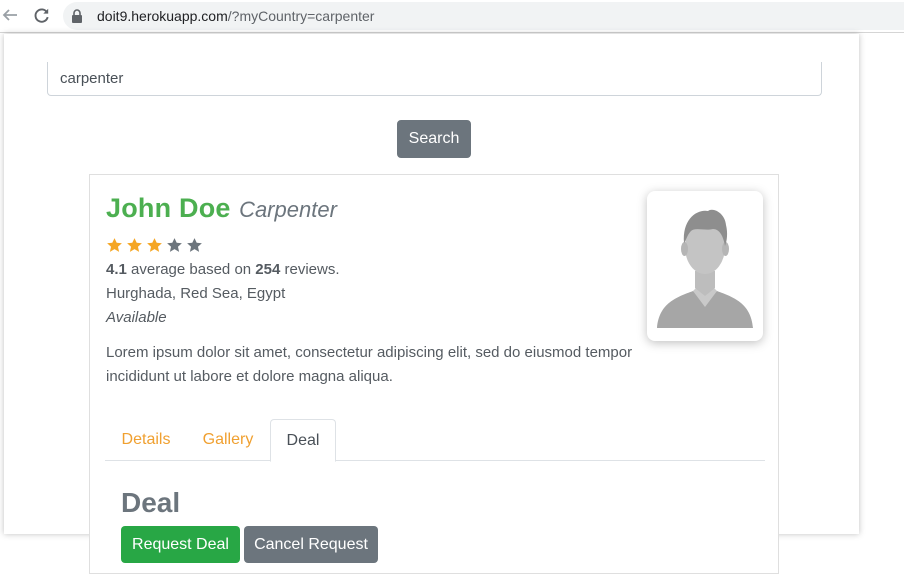 The image size is (904, 574). Describe the element at coordinates (310, 269) in the screenshot. I see `rating-text-end: reviews.` at that location.